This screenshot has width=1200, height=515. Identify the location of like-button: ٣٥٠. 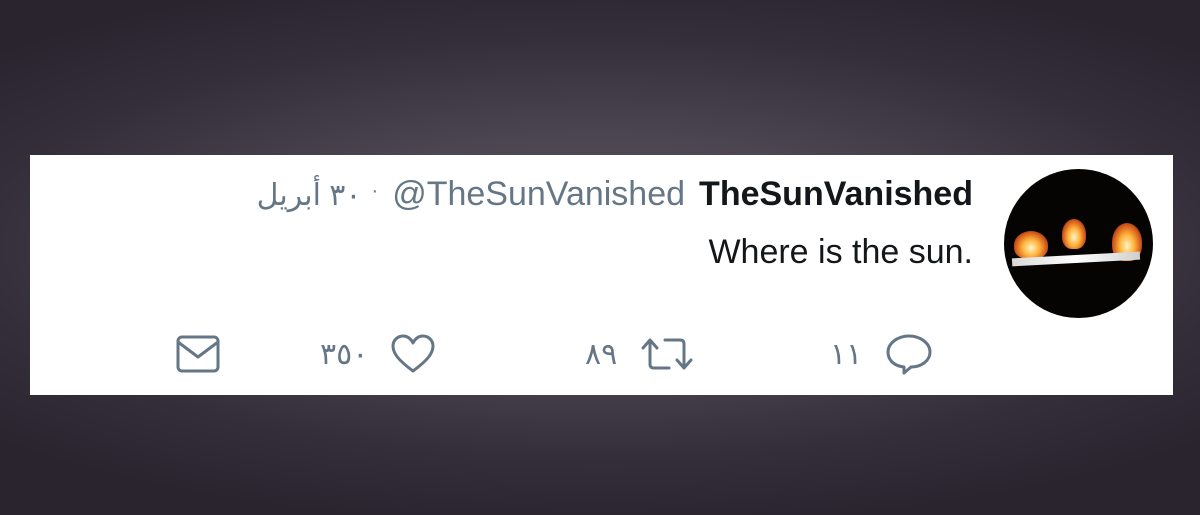
(378, 354).